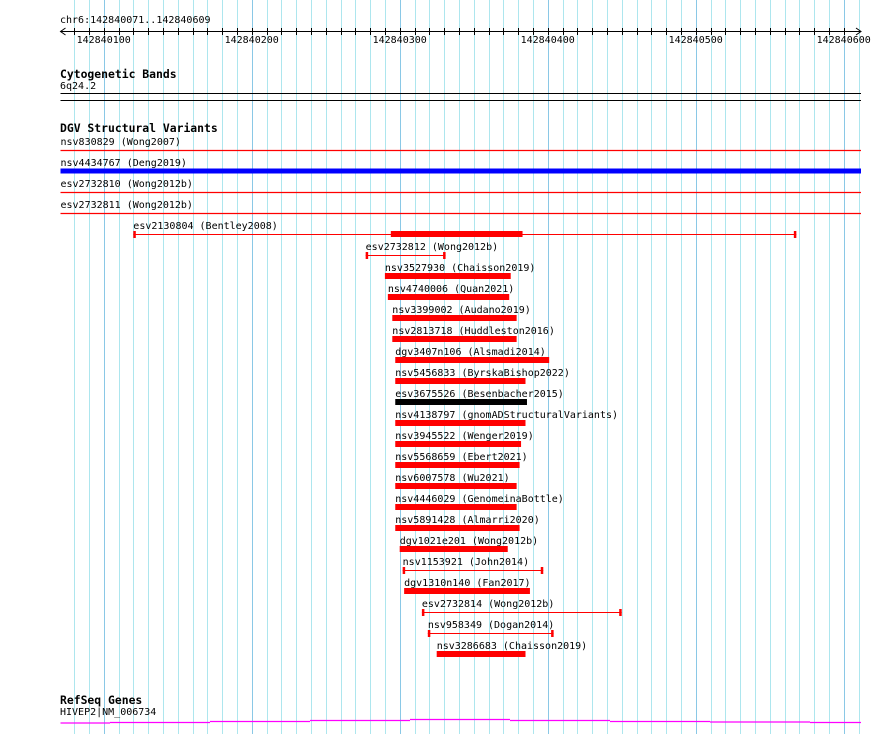  What do you see at coordinates (843, 40) in the screenshot?
I see `ruler-tick-label: 142840600` at bounding box center [843, 40].